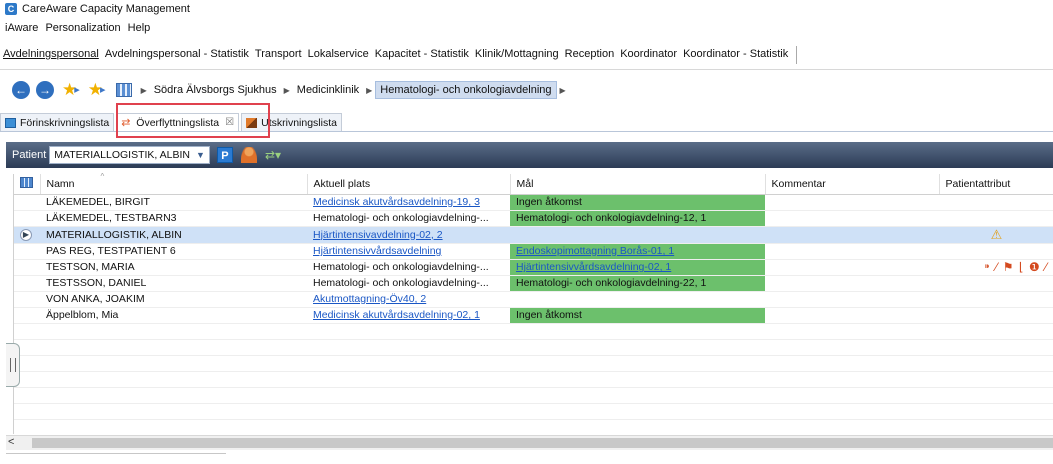 This screenshot has width=1053, height=464. What do you see at coordinates (224, 155) in the screenshot?
I see `parking-p-icon: P` at bounding box center [224, 155].